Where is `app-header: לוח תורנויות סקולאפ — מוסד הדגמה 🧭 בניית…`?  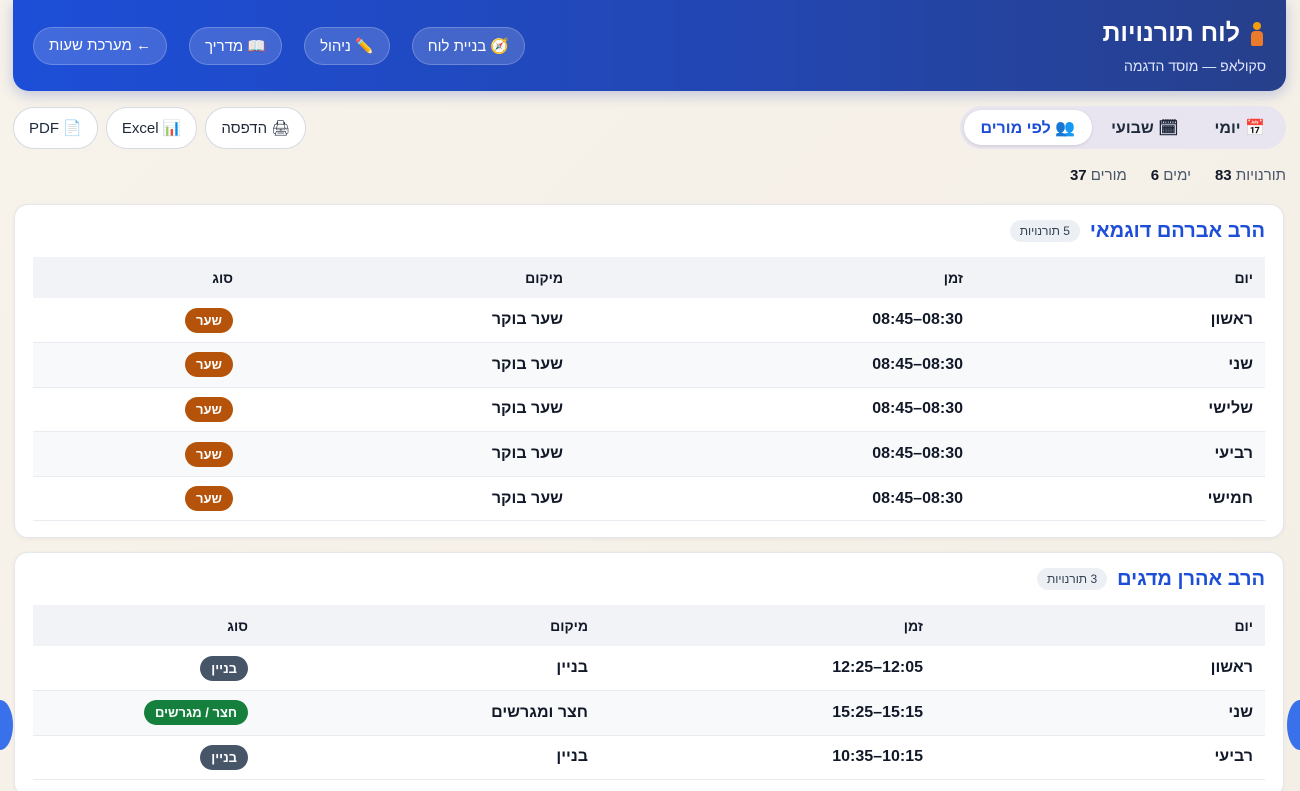
app-header: לוח תורנויות סקולאפ — מוסד הדגמה 🧭 בניית… is located at coordinates (649, 45).